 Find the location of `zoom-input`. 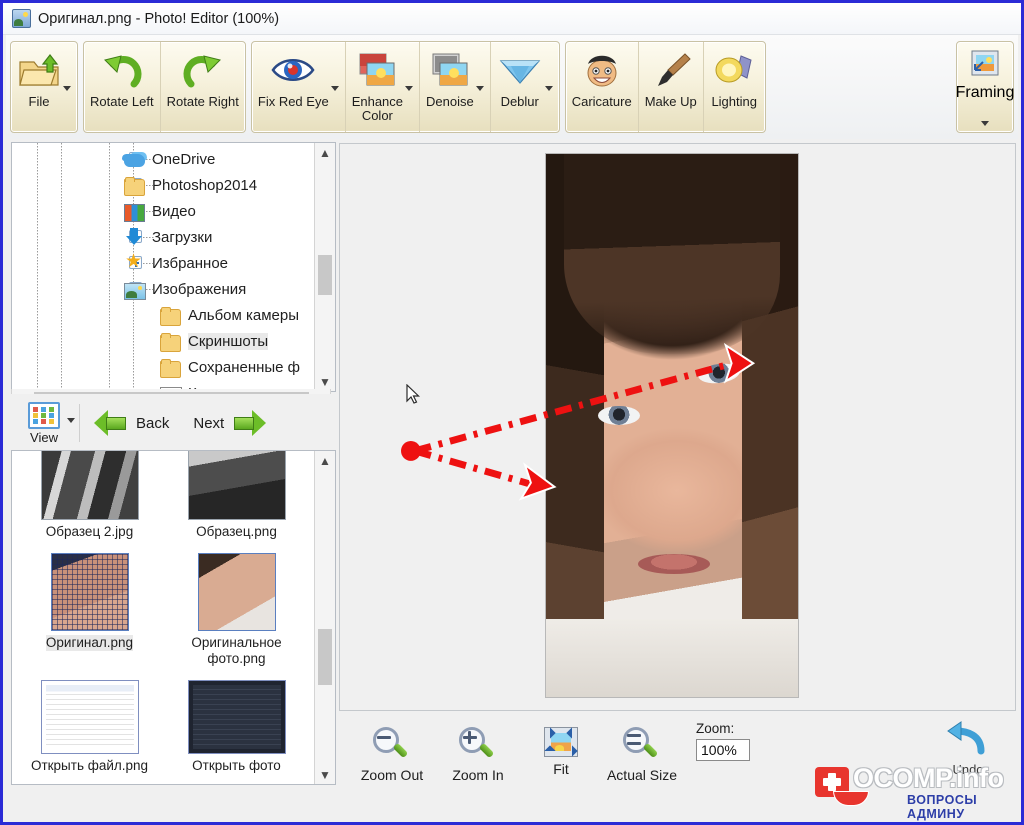

zoom-input is located at coordinates (723, 750).